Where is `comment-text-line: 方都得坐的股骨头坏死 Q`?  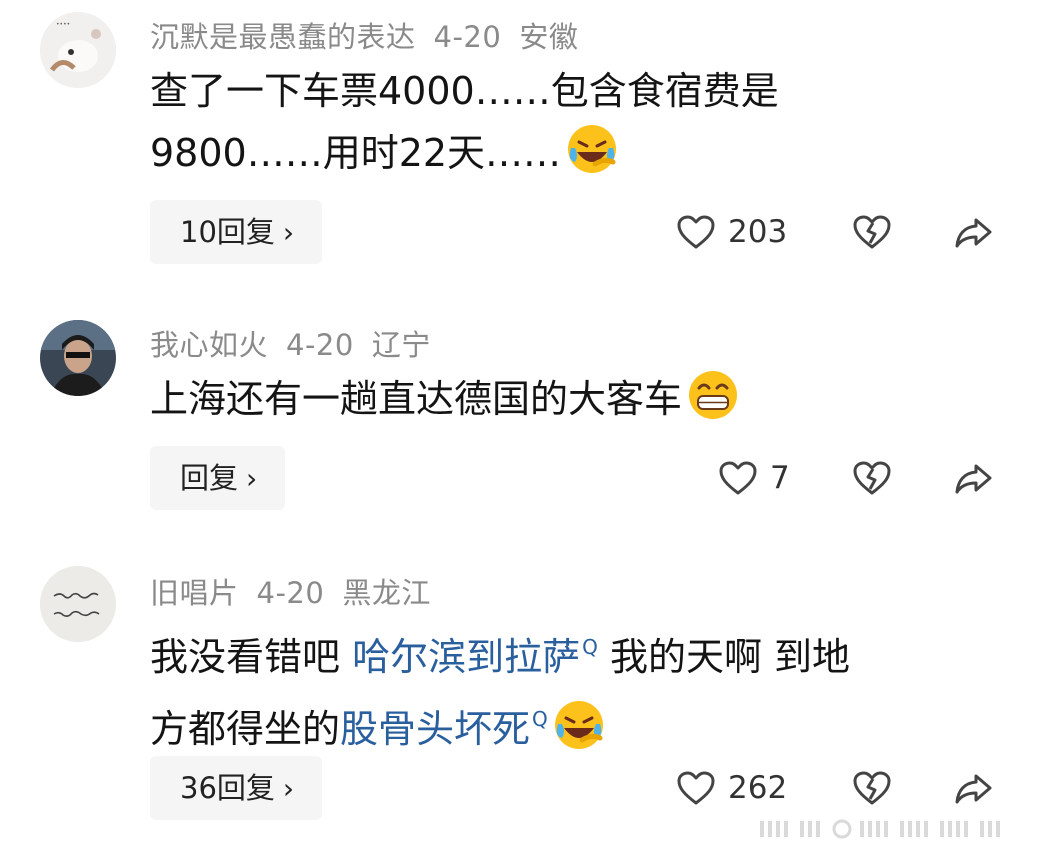
comment-text-line: 方都得坐的股骨头坏死 Q is located at coordinates (500, 724).